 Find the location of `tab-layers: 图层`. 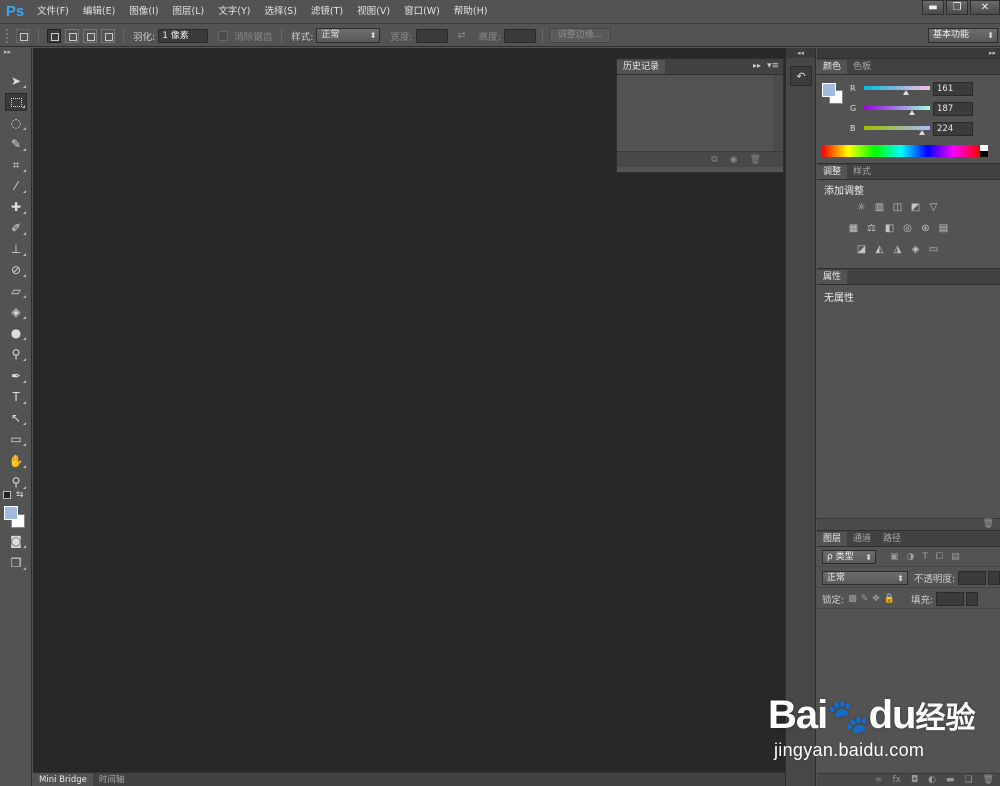

tab-layers: 图层 is located at coordinates (832, 539).